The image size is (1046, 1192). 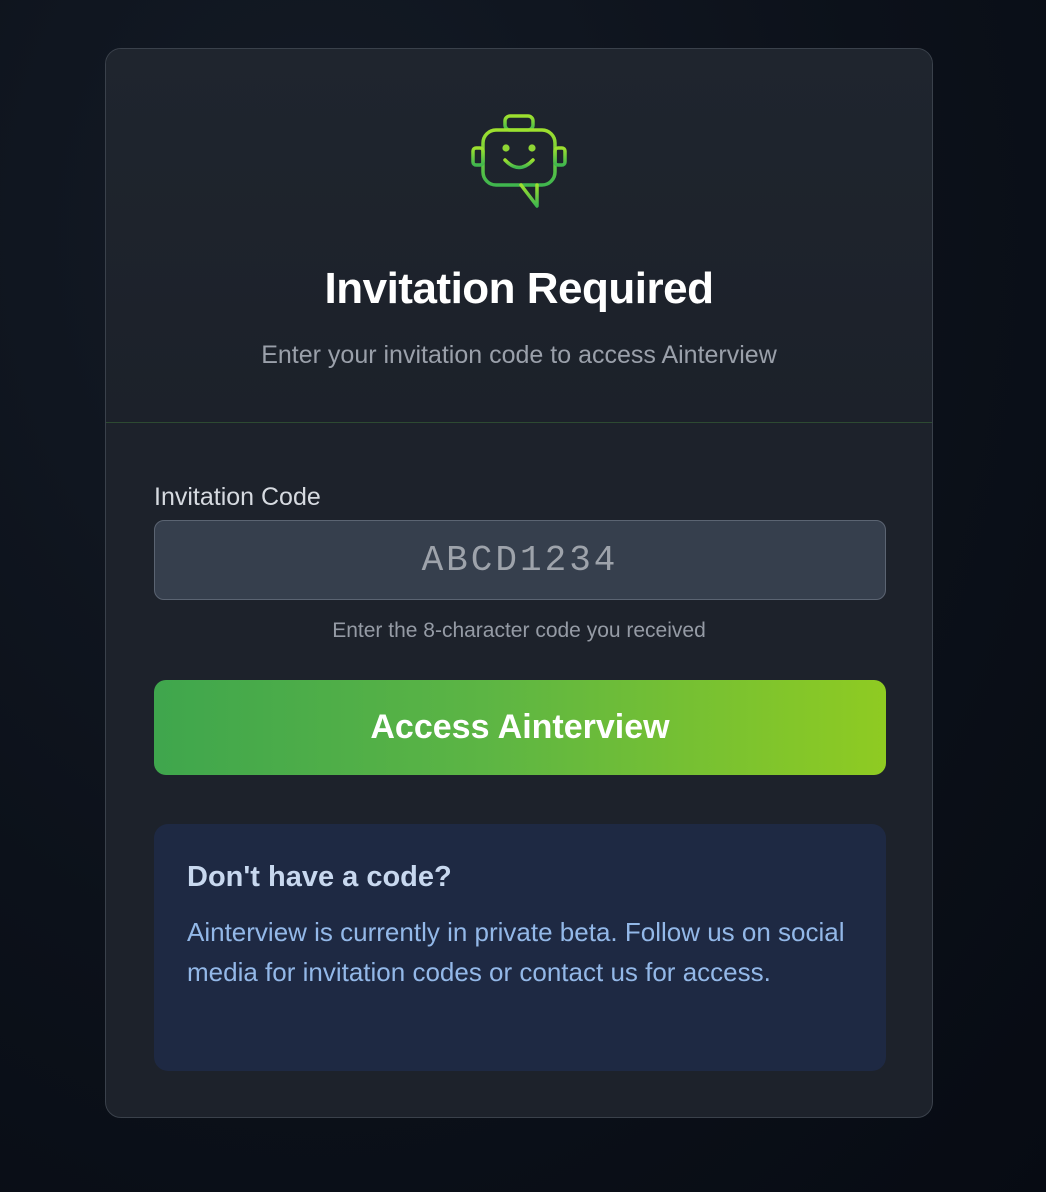 I want to click on invitation-code-label: Invitation Code, so click(x=237, y=497).